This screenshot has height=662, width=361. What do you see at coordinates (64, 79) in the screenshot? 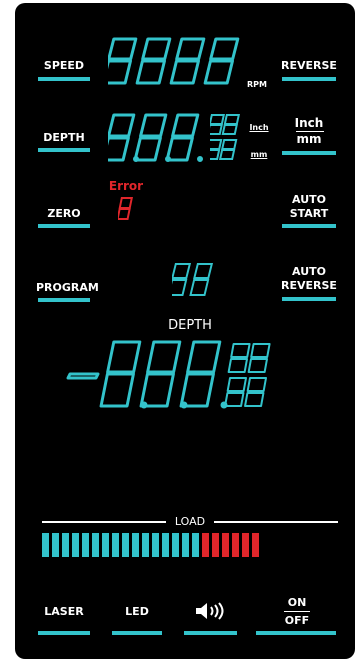
I see `speed-button` at bounding box center [64, 79].